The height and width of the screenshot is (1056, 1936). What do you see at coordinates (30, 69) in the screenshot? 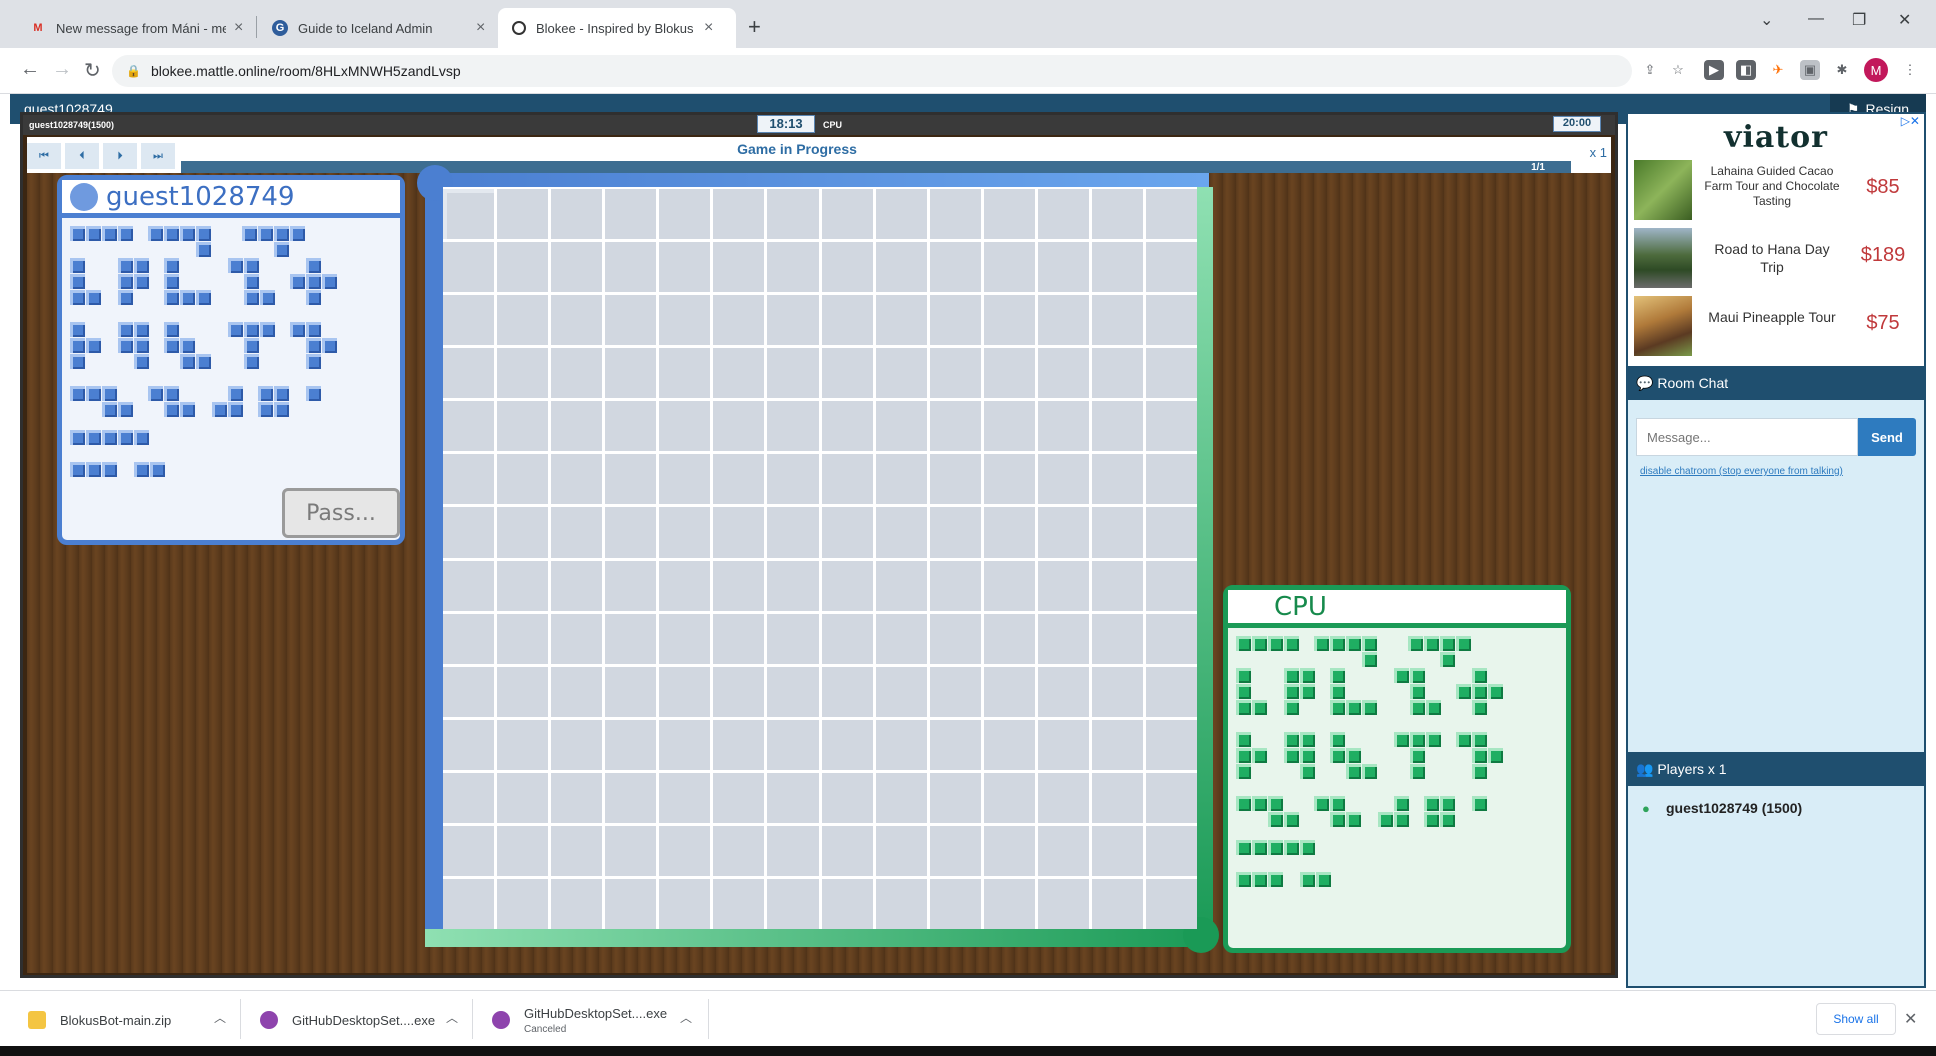
I see `back-icon: ←` at bounding box center [30, 69].